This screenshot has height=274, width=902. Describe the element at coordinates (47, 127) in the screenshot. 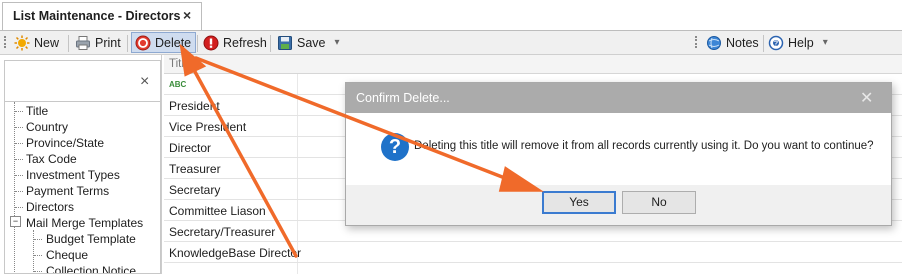

I see `tree-item-country: Country` at that location.